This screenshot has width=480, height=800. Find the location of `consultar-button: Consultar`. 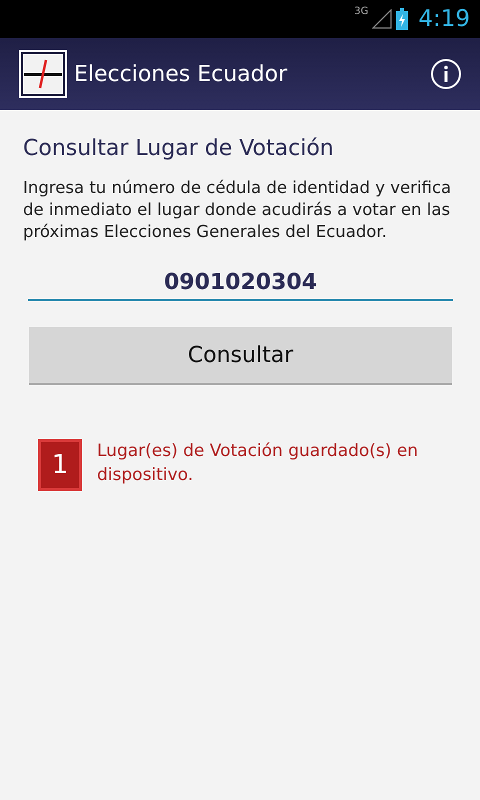

consultar-button: Consultar is located at coordinates (240, 356).